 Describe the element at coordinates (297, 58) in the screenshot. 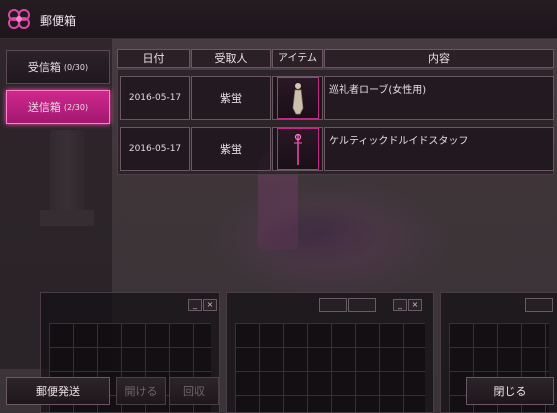

I see `column-header-item: アイテム` at that location.